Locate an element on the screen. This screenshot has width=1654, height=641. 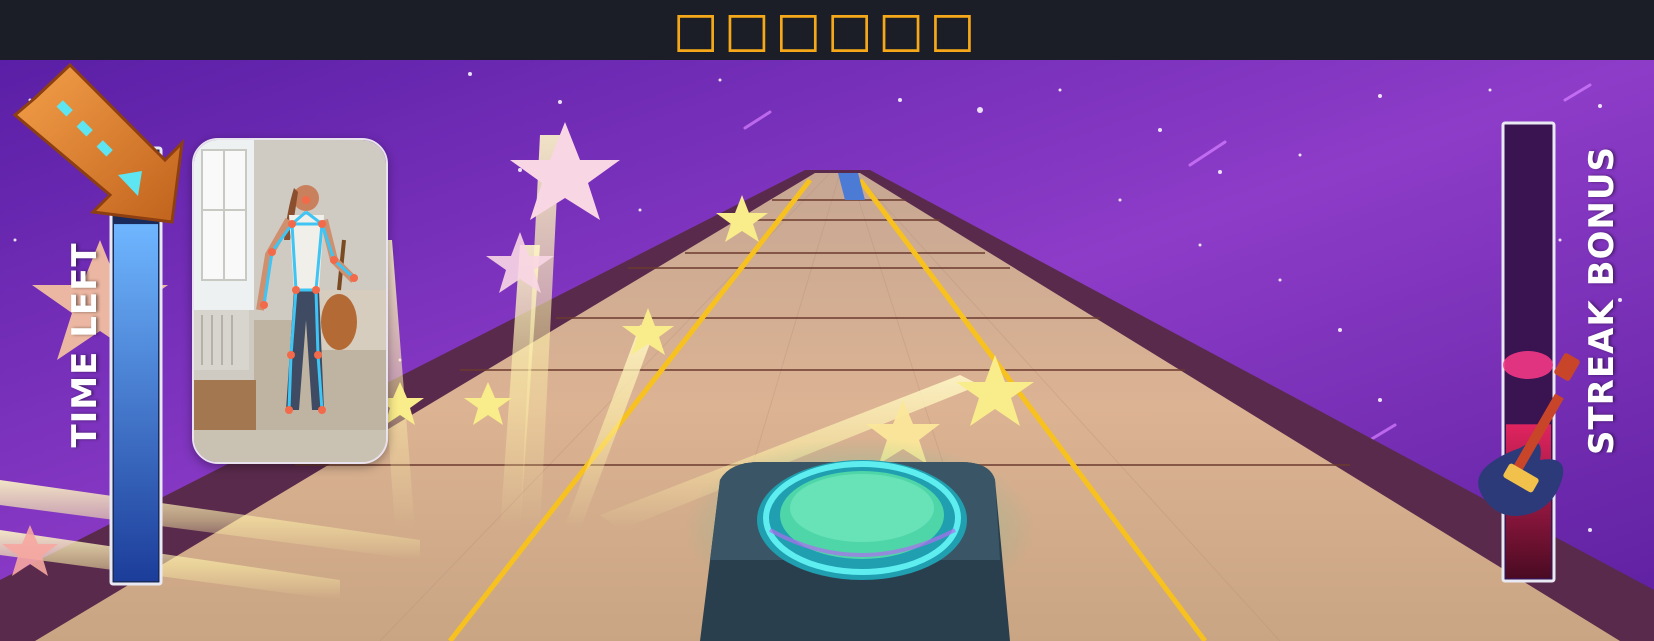
title-bar: □□□□□□ is located at coordinates (827, 30).